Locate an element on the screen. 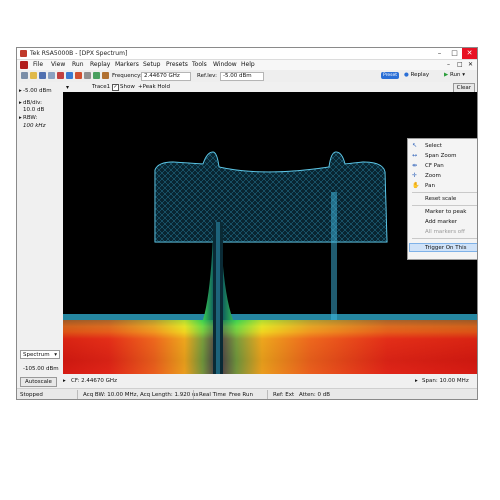 The image size is (500, 500). menu-file: File is located at coordinates (38, 64).